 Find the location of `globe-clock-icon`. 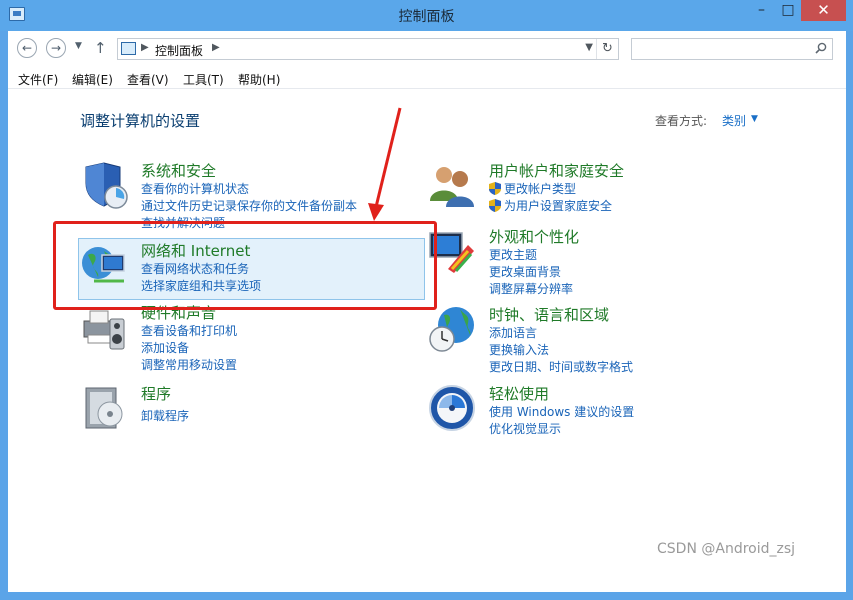

globe-clock-icon is located at coordinates (451, 329).